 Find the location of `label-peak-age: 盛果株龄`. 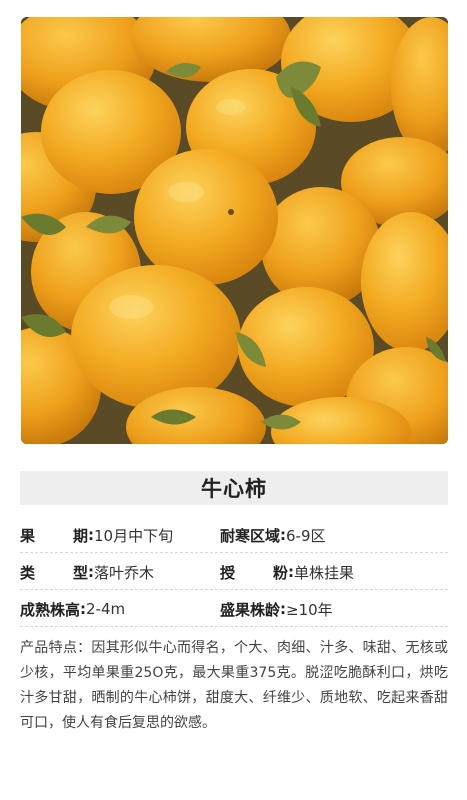

label-peak-age: 盛果株龄 is located at coordinates (250, 609).